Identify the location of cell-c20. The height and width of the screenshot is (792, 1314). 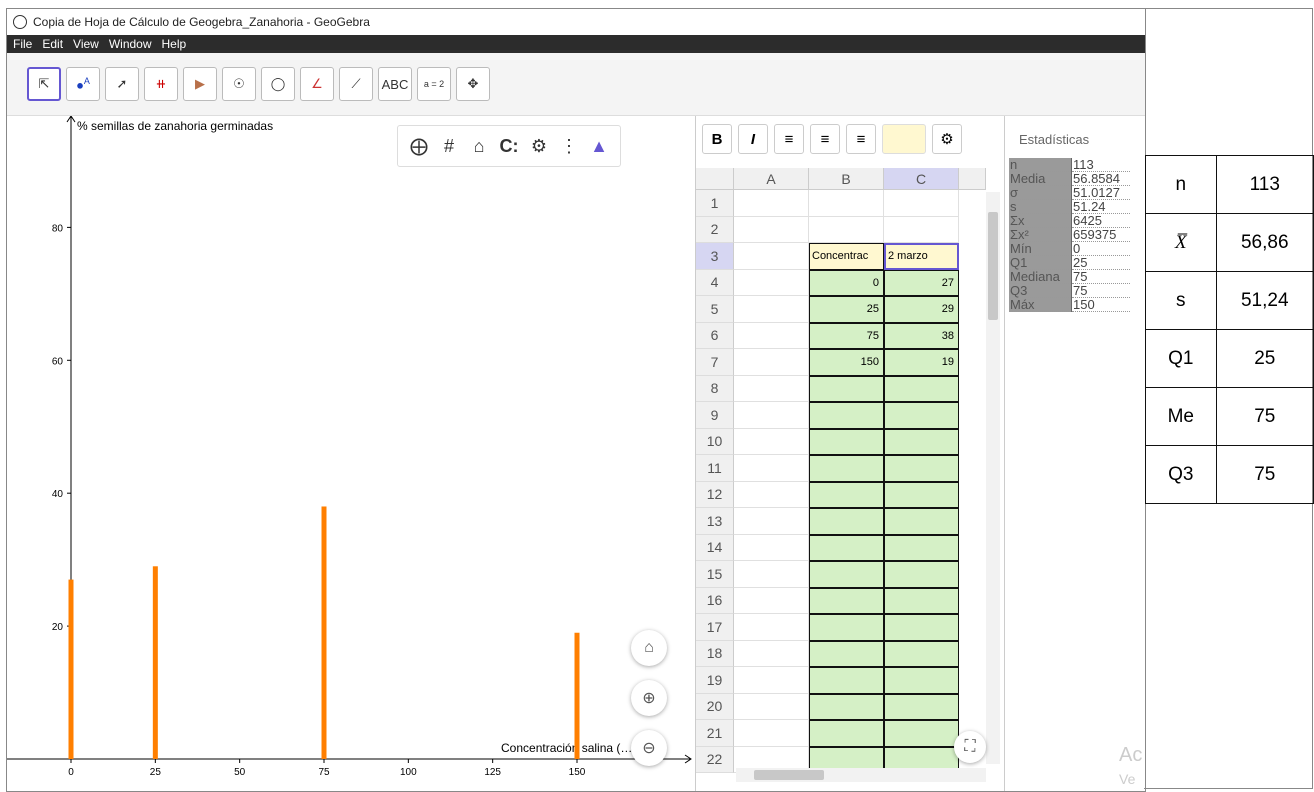
(921, 706).